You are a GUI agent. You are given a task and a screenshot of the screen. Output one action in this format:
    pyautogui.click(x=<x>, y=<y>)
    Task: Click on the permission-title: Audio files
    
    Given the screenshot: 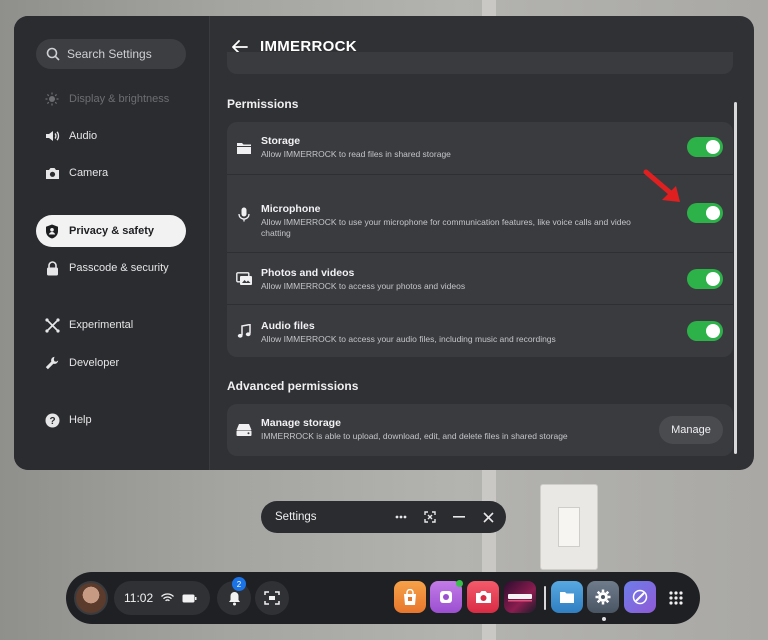 What is the action you would take?
    pyautogui.click(x=288, y=326)
    